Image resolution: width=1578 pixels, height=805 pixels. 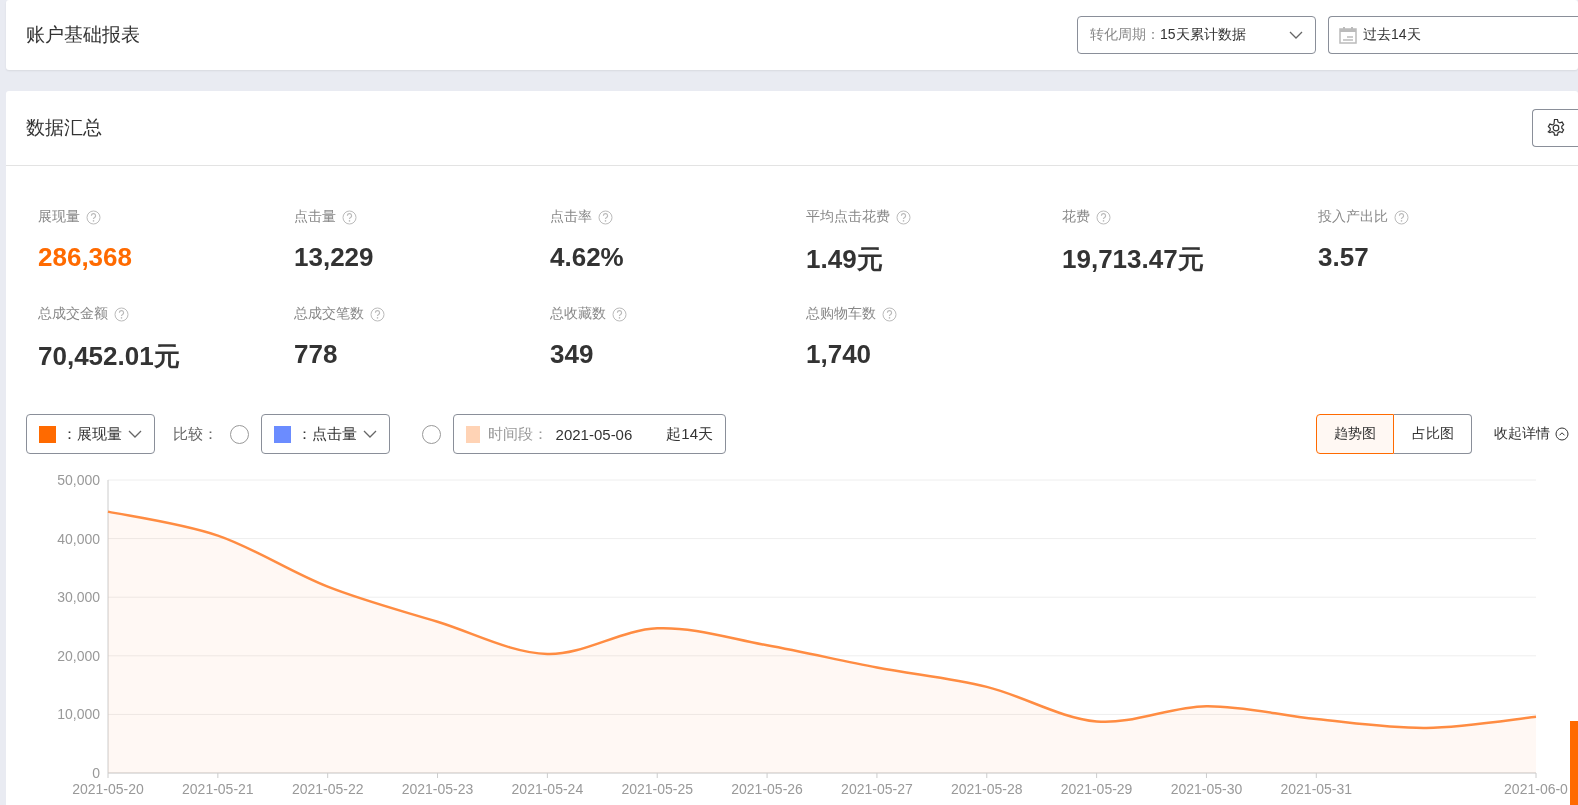 What do you see at coordinates (1206, 789) in the screenshot?
I see `x-axis-label: 2021-05-30` at bounding box center [1206, 789].